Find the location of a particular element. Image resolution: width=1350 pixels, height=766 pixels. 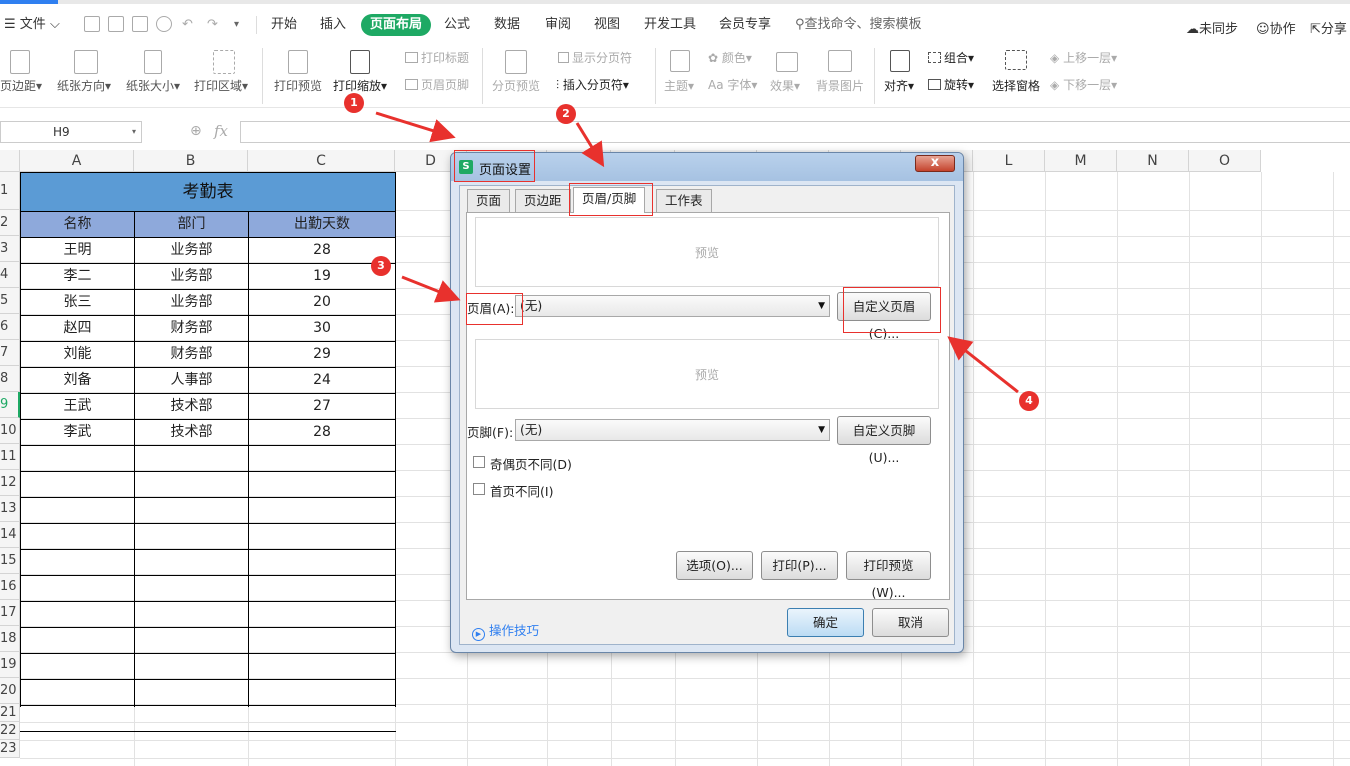

column-header-b: B is located at coordinates (191, 161).